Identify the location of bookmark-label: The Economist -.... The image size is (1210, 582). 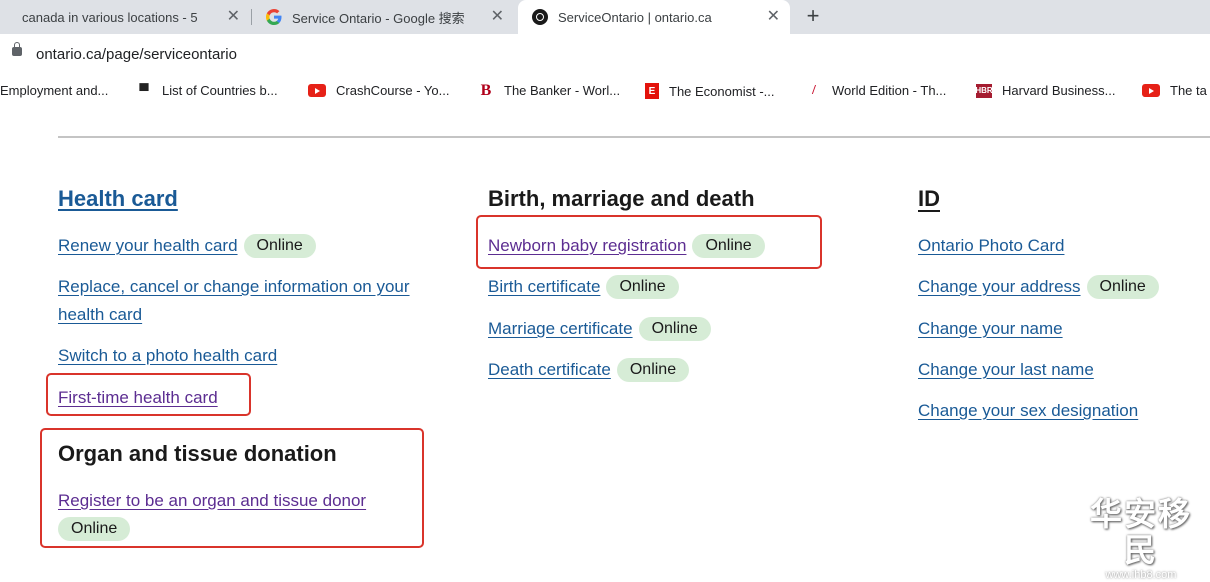
(722, 91).